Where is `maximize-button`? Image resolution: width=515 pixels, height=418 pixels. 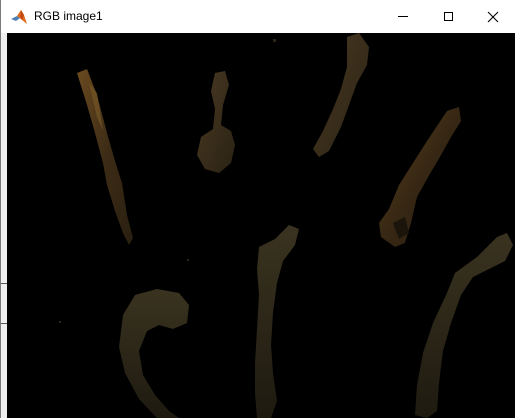
maximize-button is located at coordinates (448, 16).